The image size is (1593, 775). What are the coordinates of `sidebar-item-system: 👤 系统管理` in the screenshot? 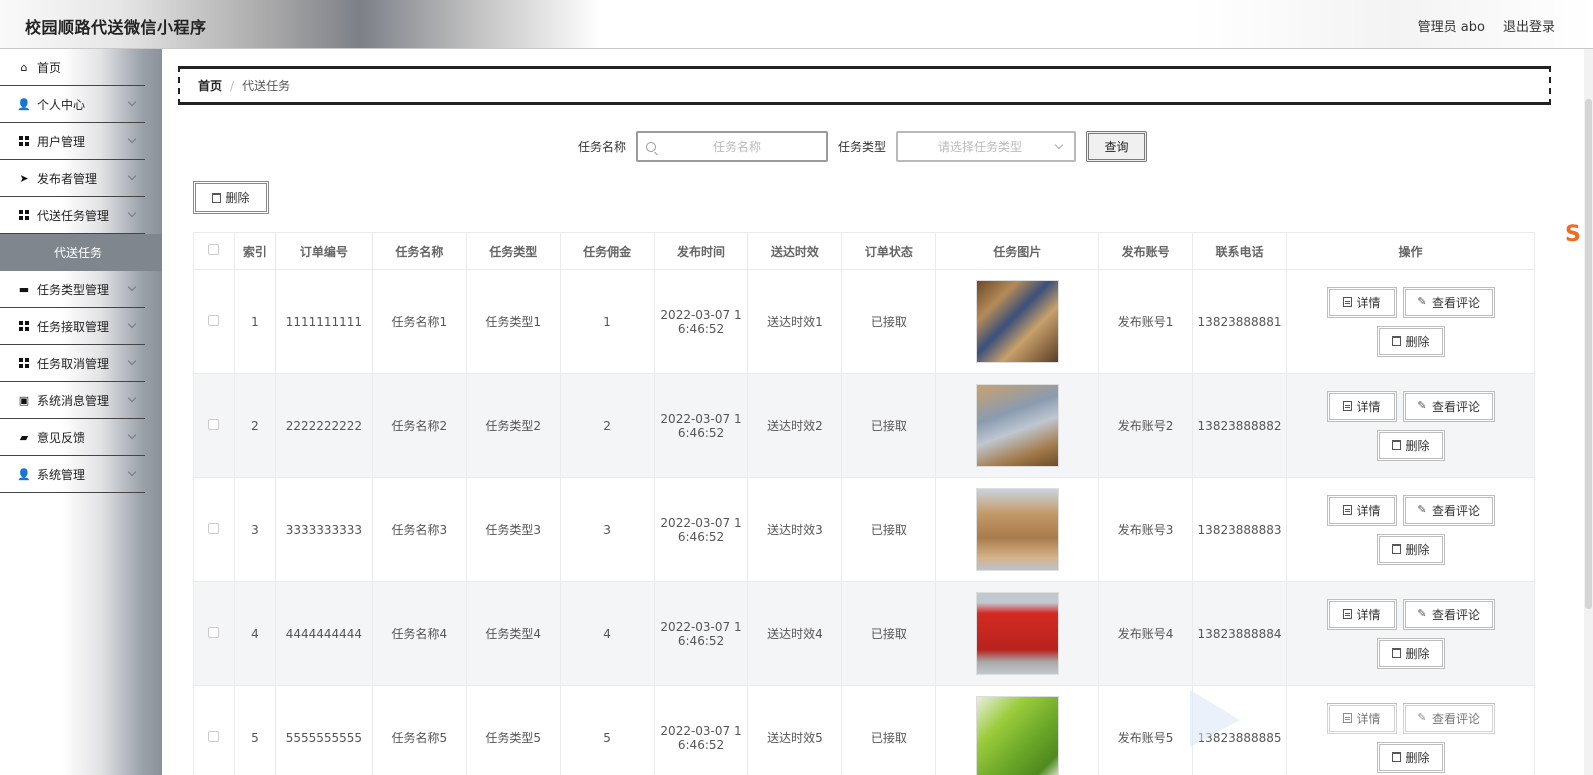 It's located at (72, 474).